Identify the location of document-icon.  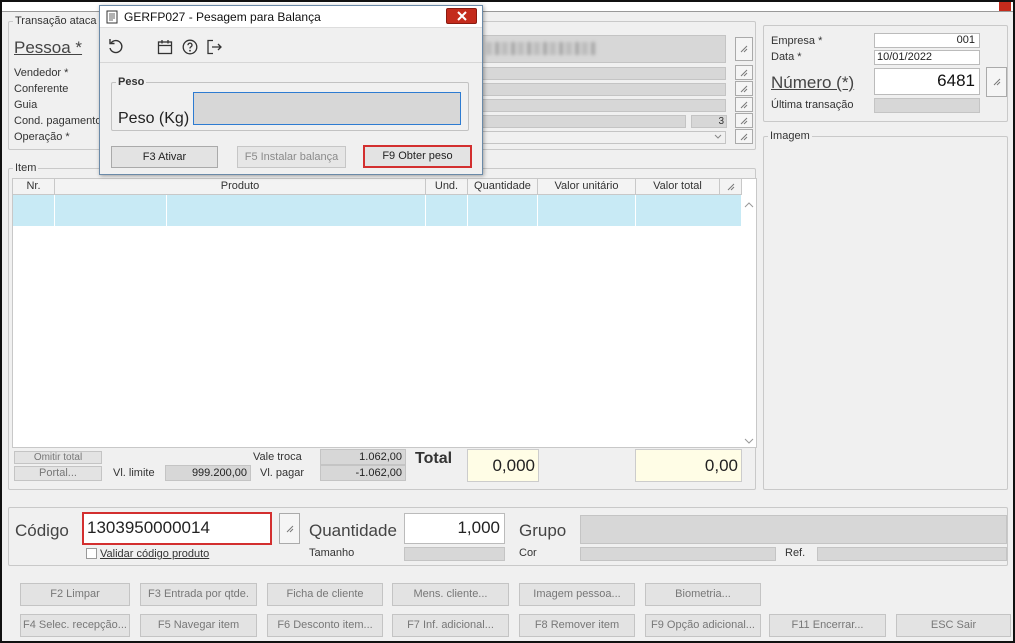
(112, 17).